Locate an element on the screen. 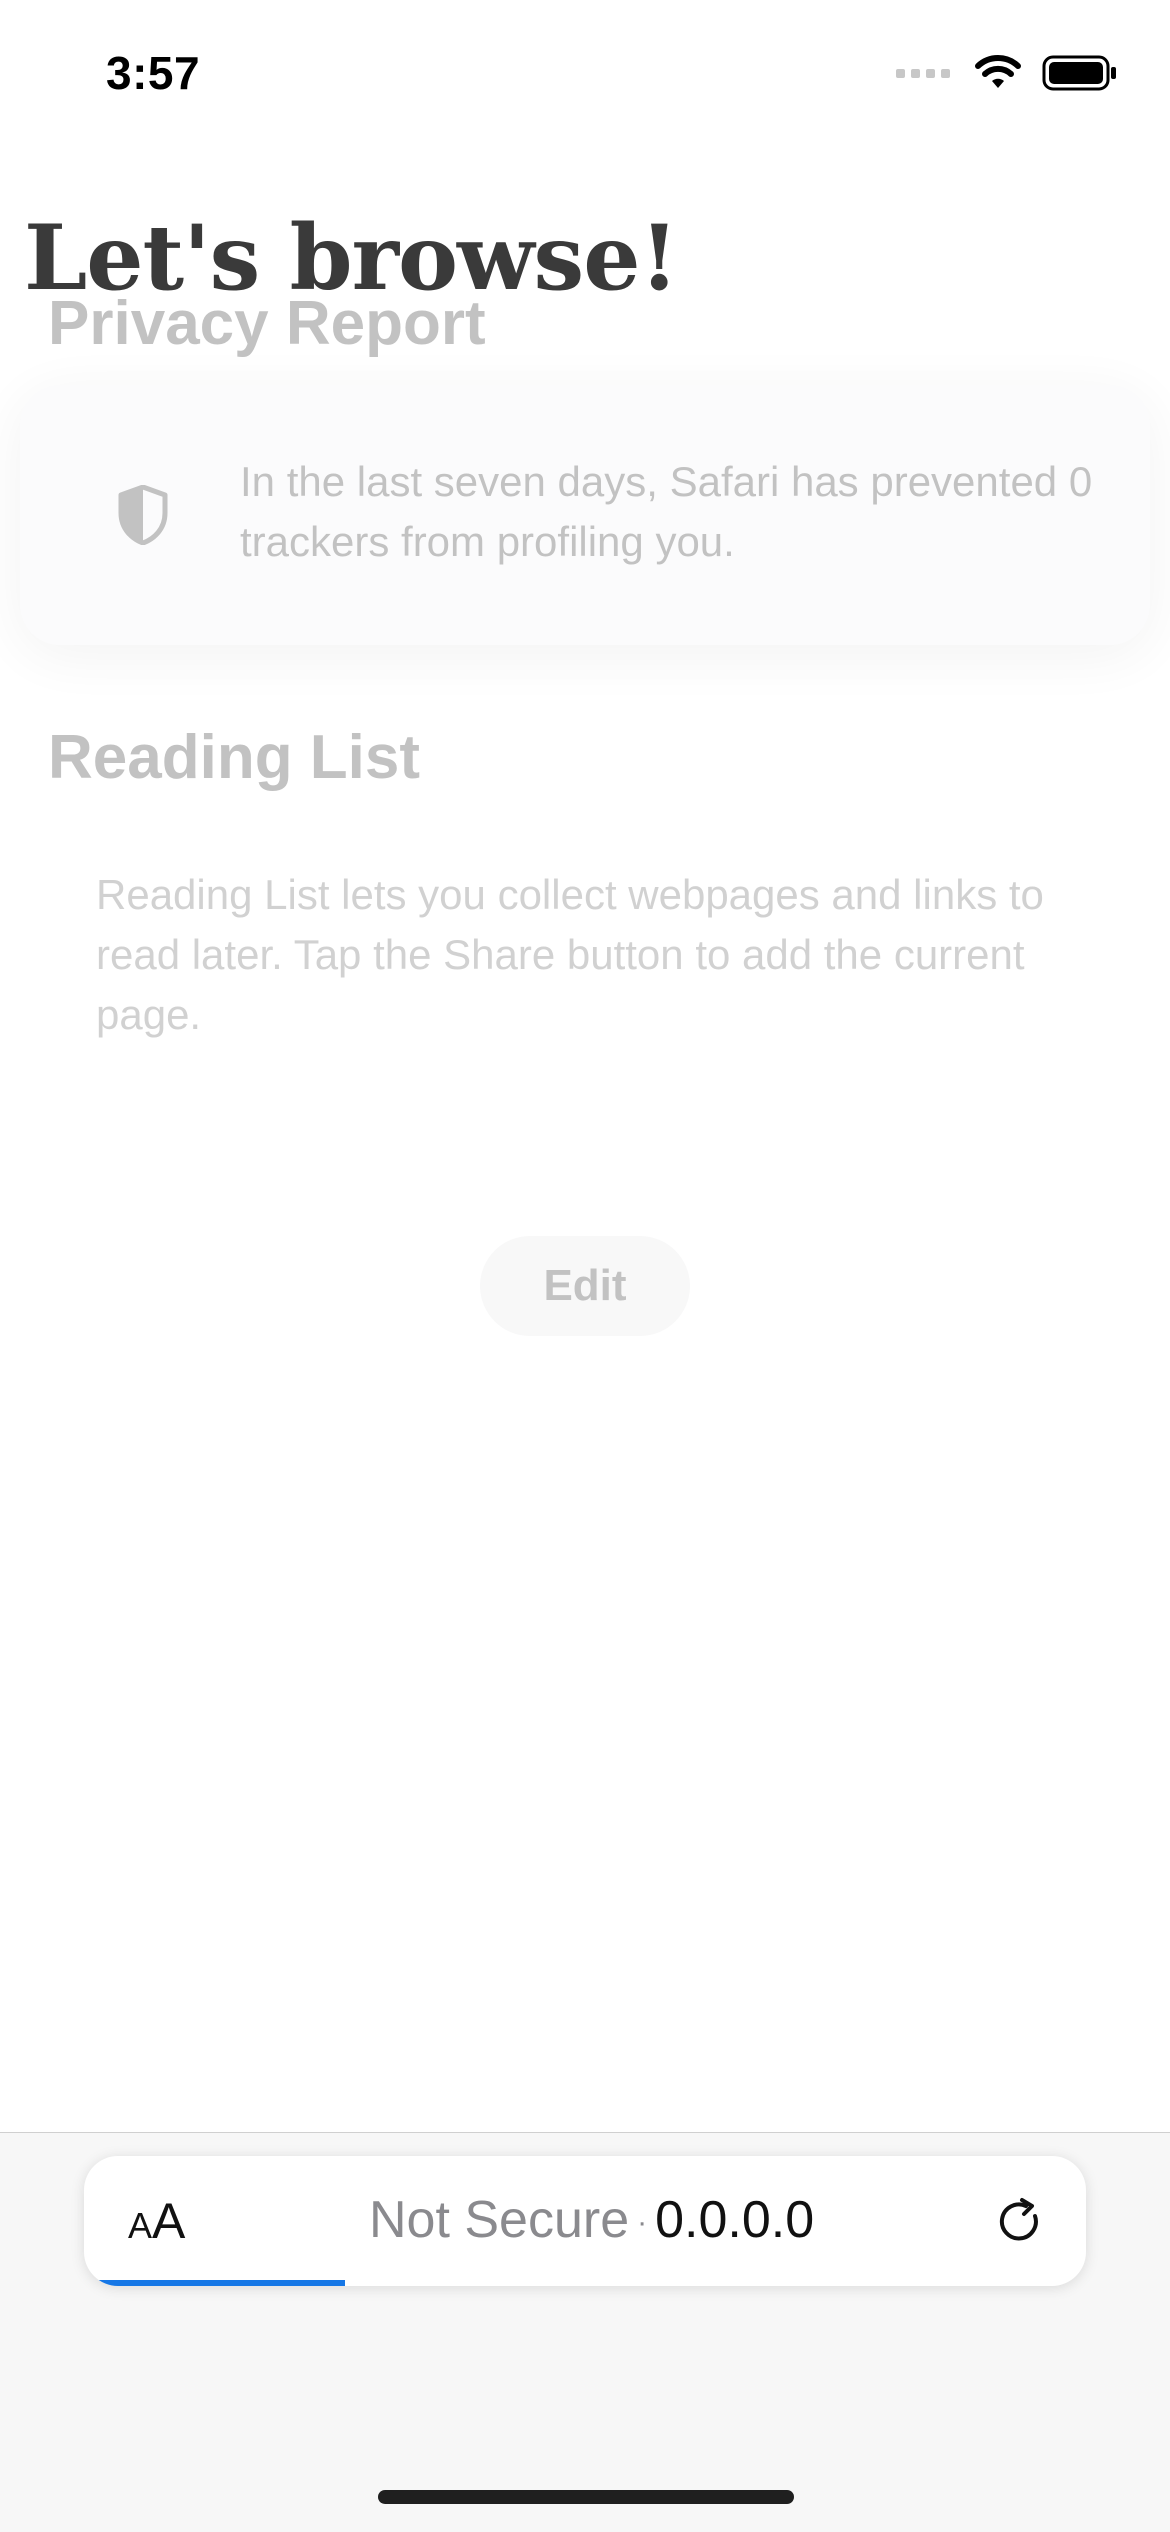 The width and height of the screenshot is (1170, 2532). address-bar: AA Not Secure · 0.0.0.0 is located at coordinates (585, 2221).